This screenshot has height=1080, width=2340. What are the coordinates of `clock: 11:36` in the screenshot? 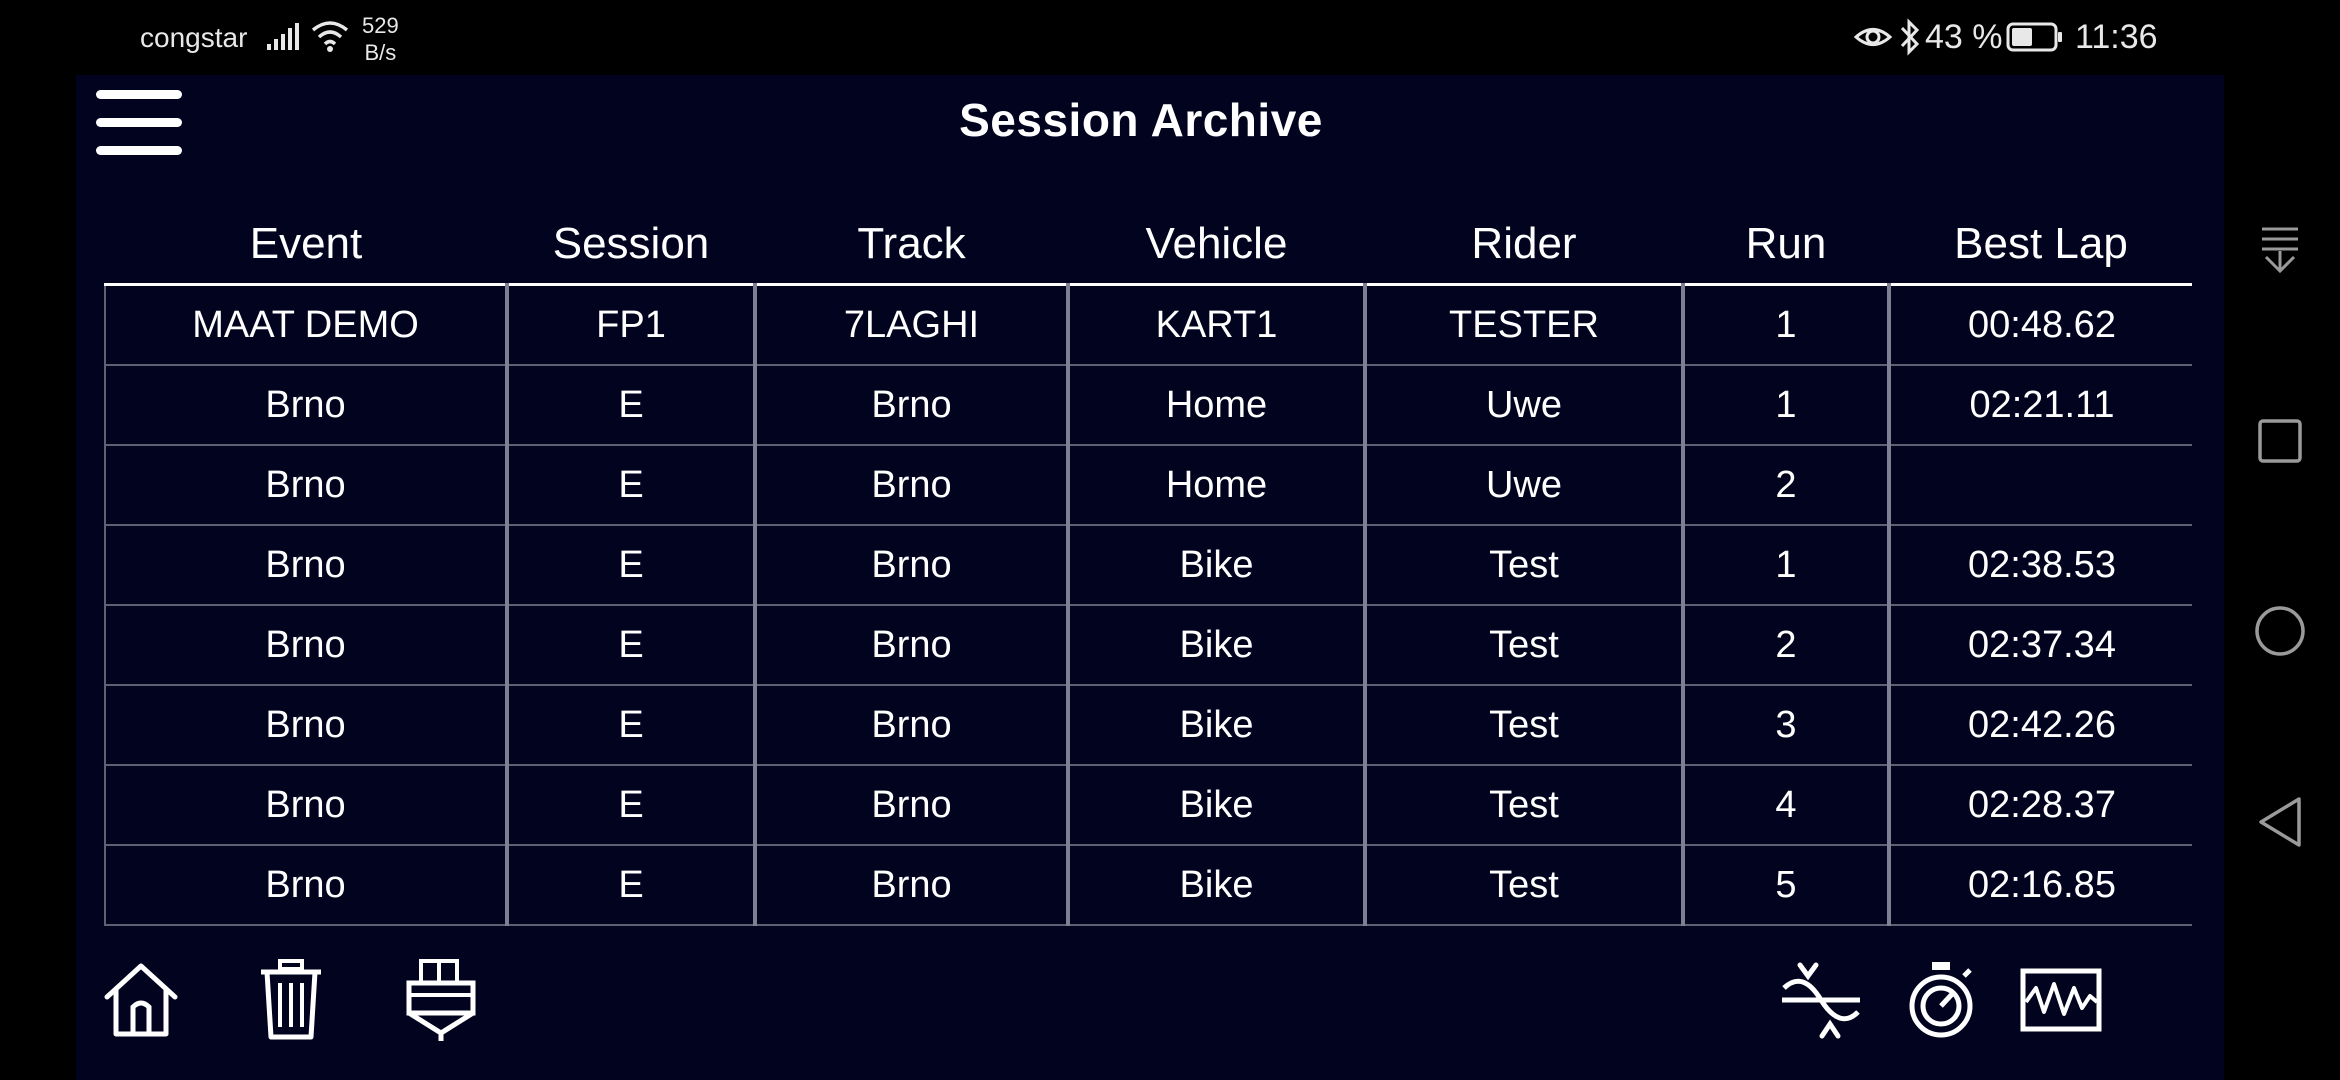 It's located at (2116, 37).